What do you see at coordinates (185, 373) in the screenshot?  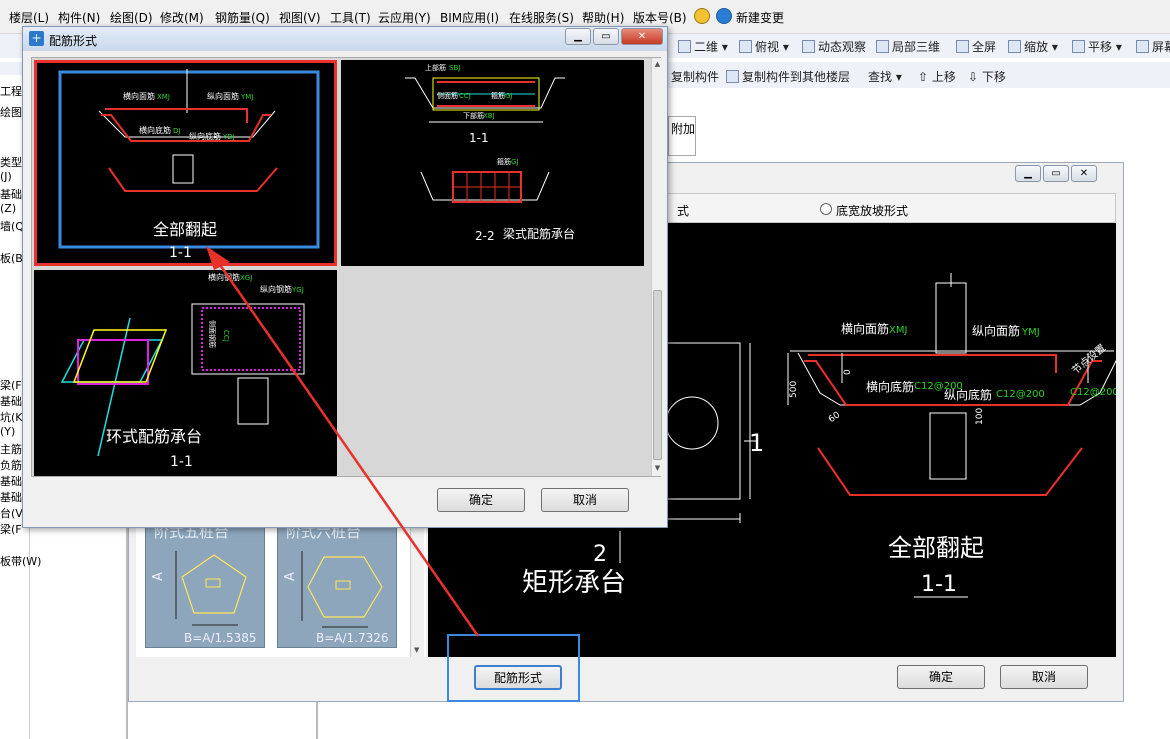 I see `form-option-ring-style: 横向钢筋 XGJ 纵向钢筋 YGJ 侧面钢筋 CCJ 环式配筋承台 1-1` at bounding box center [185, 373].